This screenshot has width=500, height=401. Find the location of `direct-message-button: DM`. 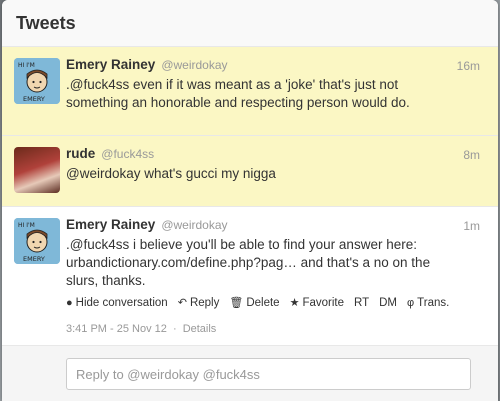

direct-message-button: DM is located at coordinates (388, 303).